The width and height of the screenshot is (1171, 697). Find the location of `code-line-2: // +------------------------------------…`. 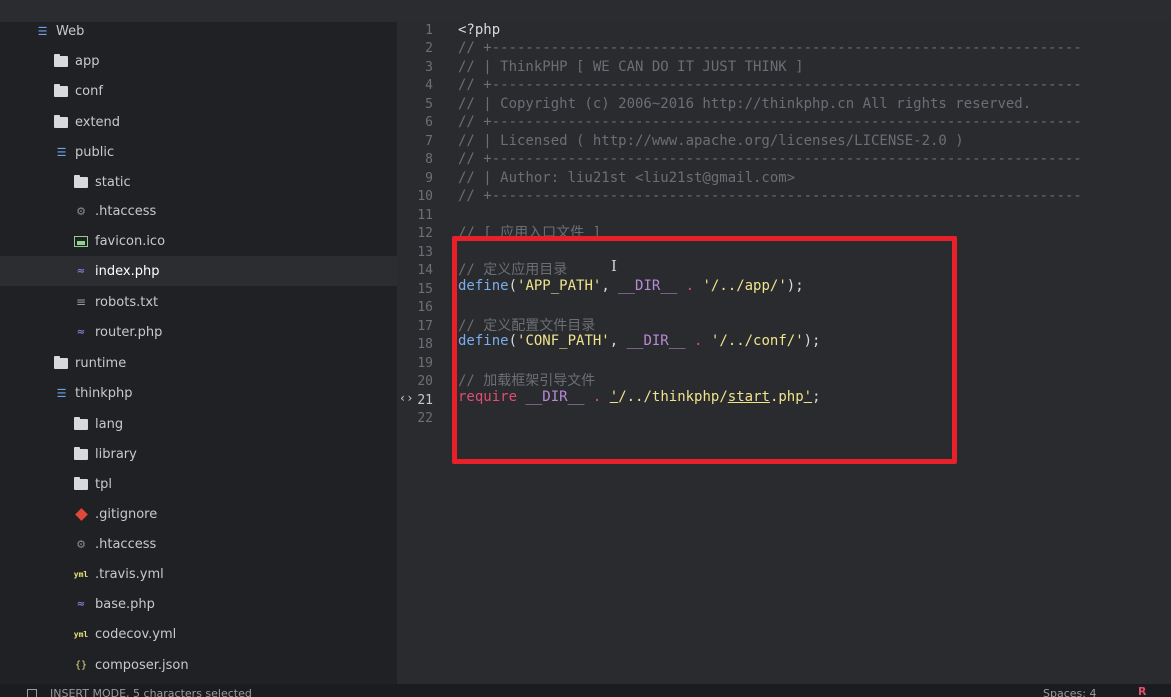

code-line-2: // +------------------------------------… is located at coordinates (770, 48).